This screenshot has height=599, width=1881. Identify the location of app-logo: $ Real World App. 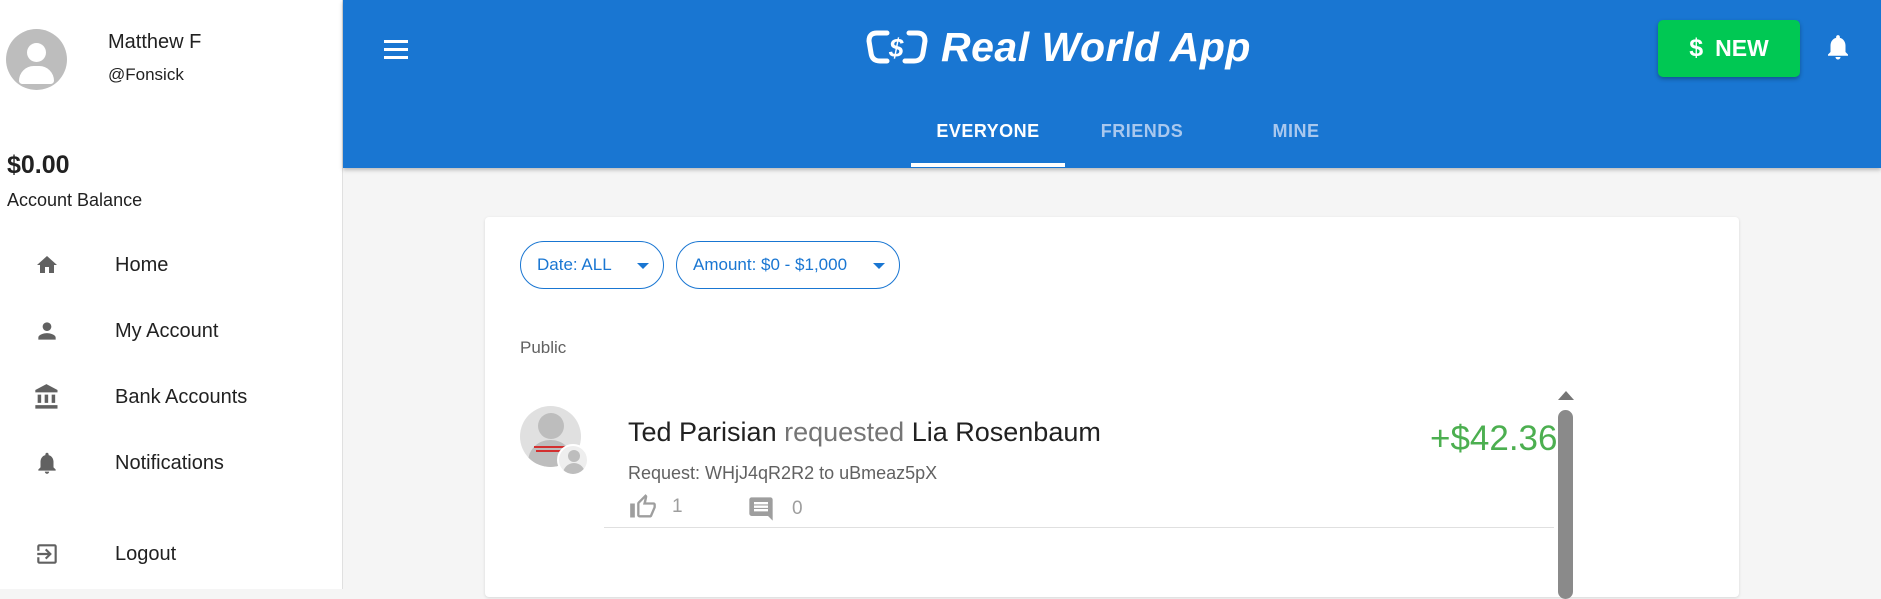
(1058, 47).